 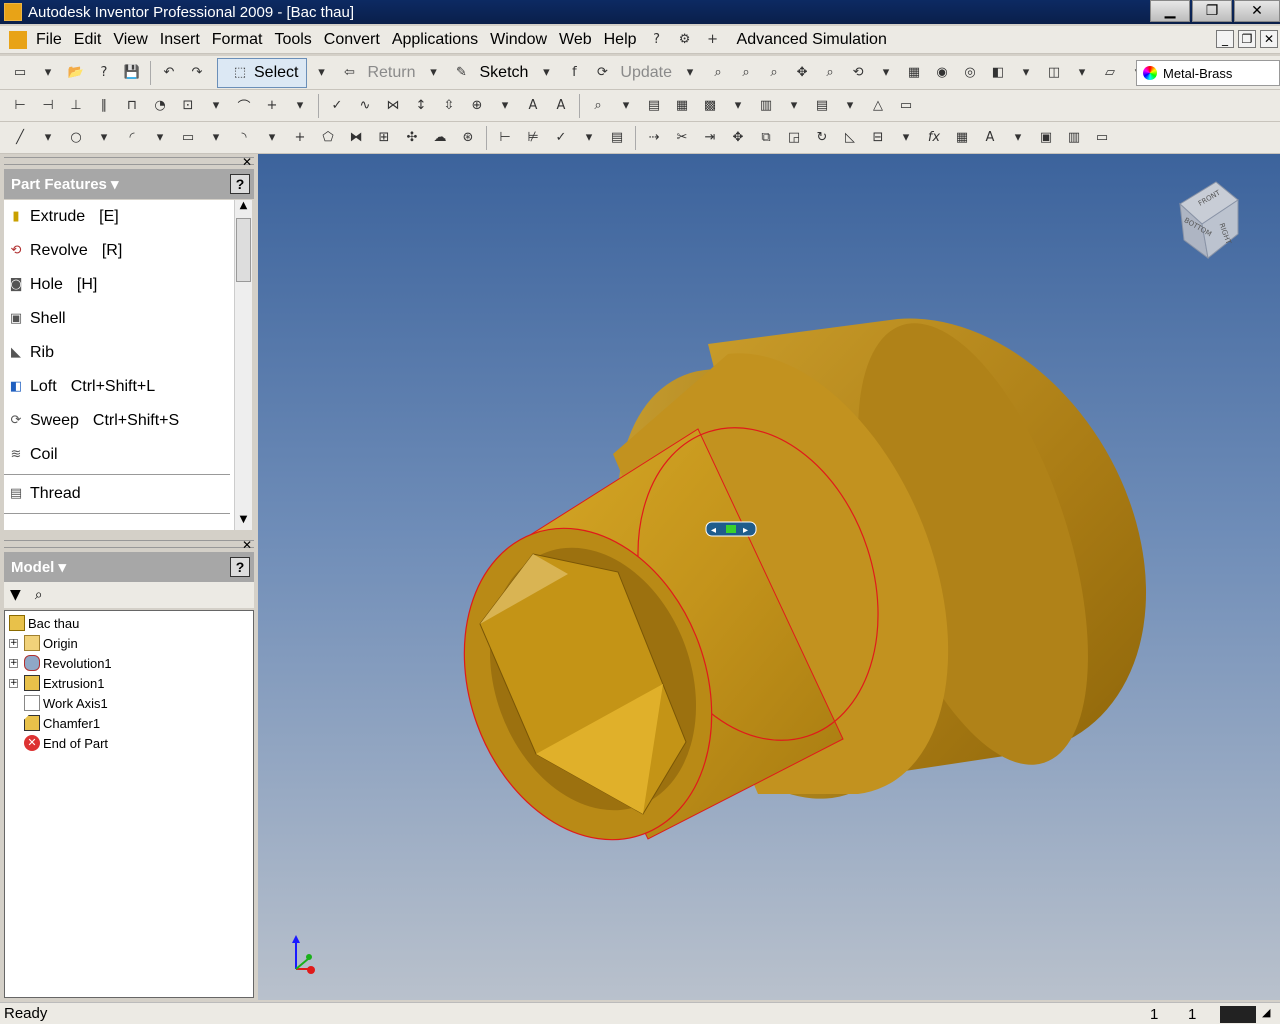 I want to click on mirror-sketch-icon: ⧓, so click(x=356, y=138).